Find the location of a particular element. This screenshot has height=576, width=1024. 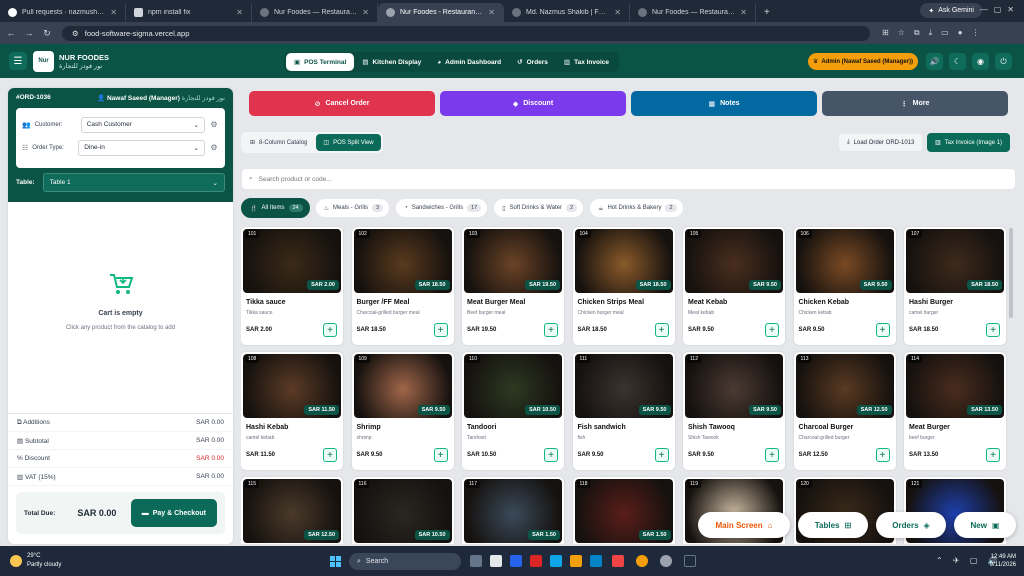

customer-select: Cash Customer ⌄ is located at coordinates (142, 124).